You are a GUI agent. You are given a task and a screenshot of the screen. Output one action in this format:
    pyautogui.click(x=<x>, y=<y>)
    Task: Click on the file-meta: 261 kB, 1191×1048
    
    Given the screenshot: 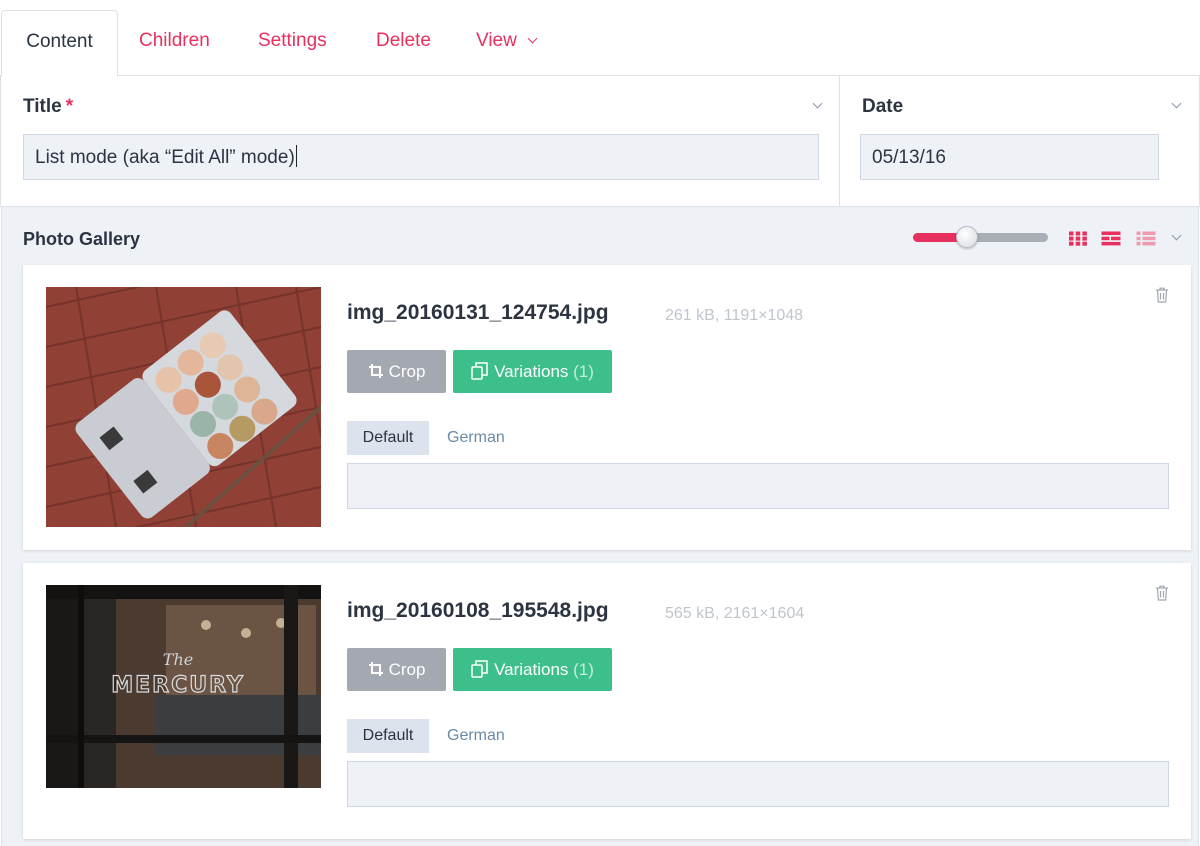 What is the action you would take?
    pyautogui.click(x=734, y=315)
    